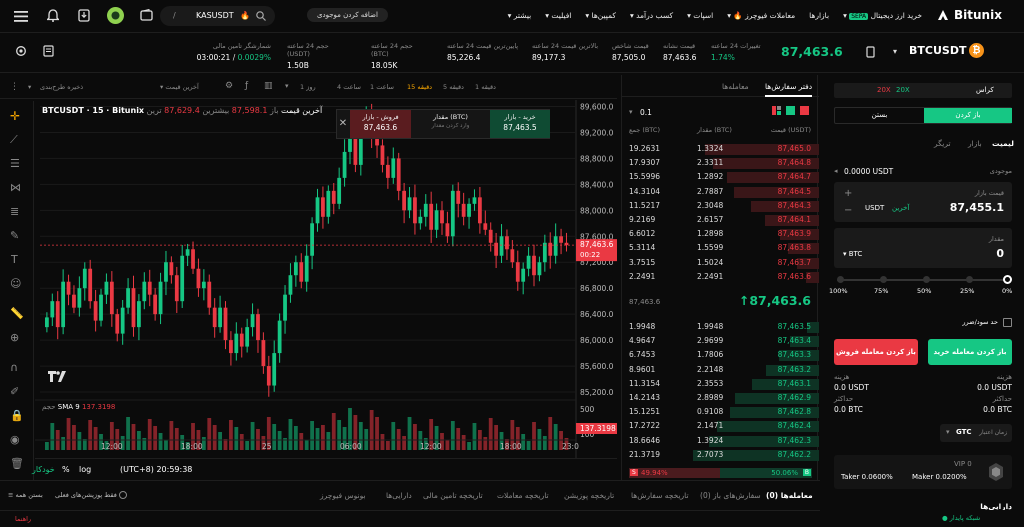  I want to click on notes-icon, so click(48, 52).